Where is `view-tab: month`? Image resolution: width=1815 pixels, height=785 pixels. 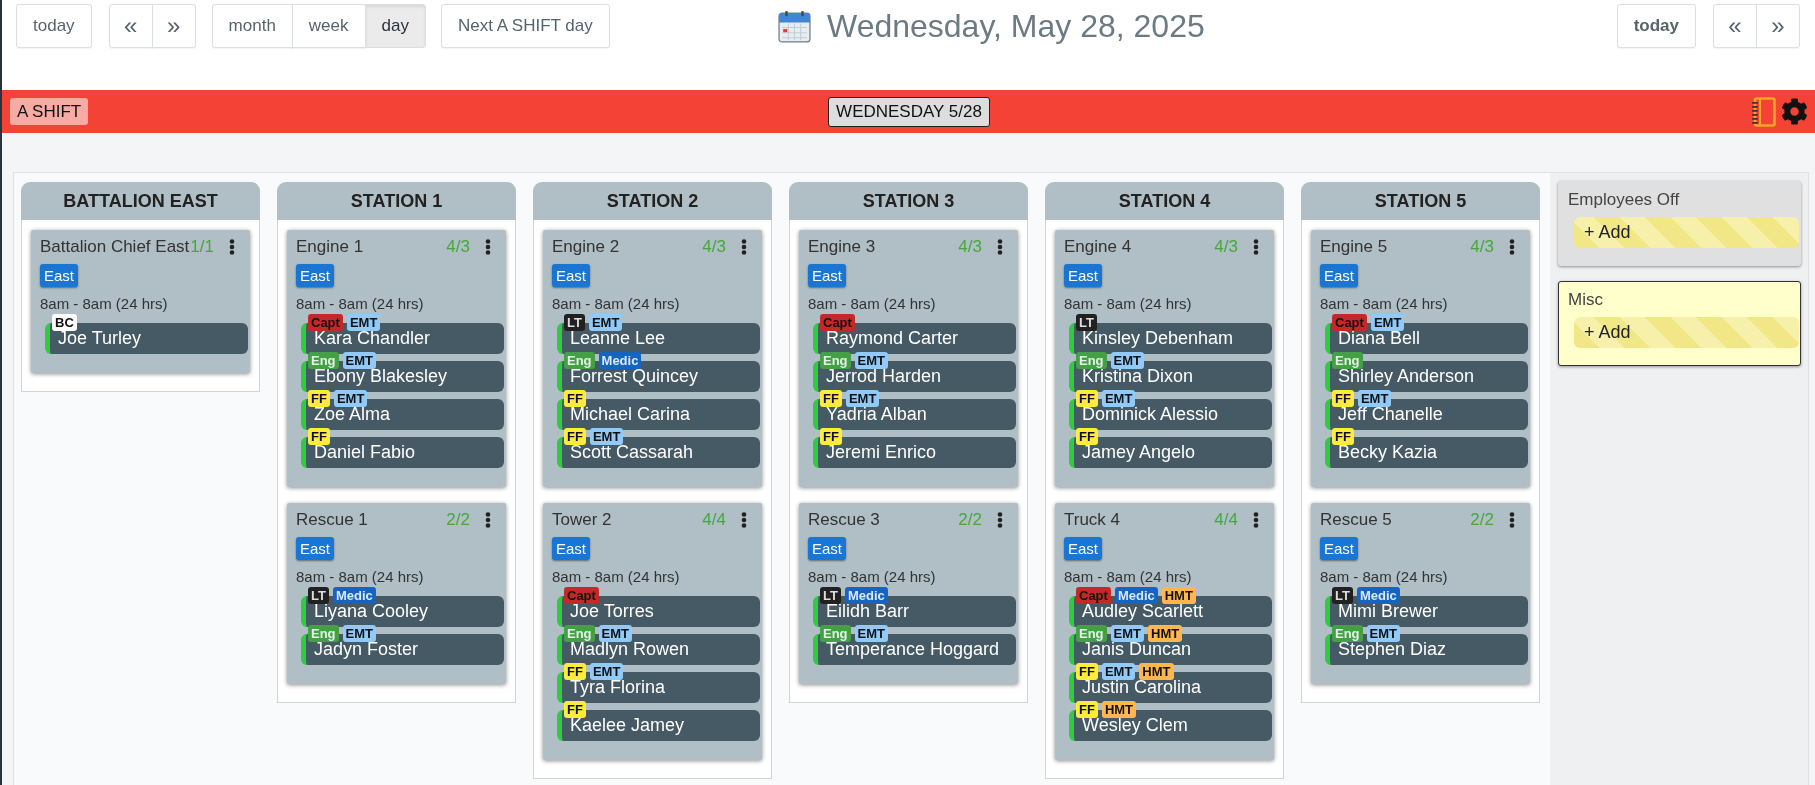 view-tab: month is located at coordinates (252, 26).